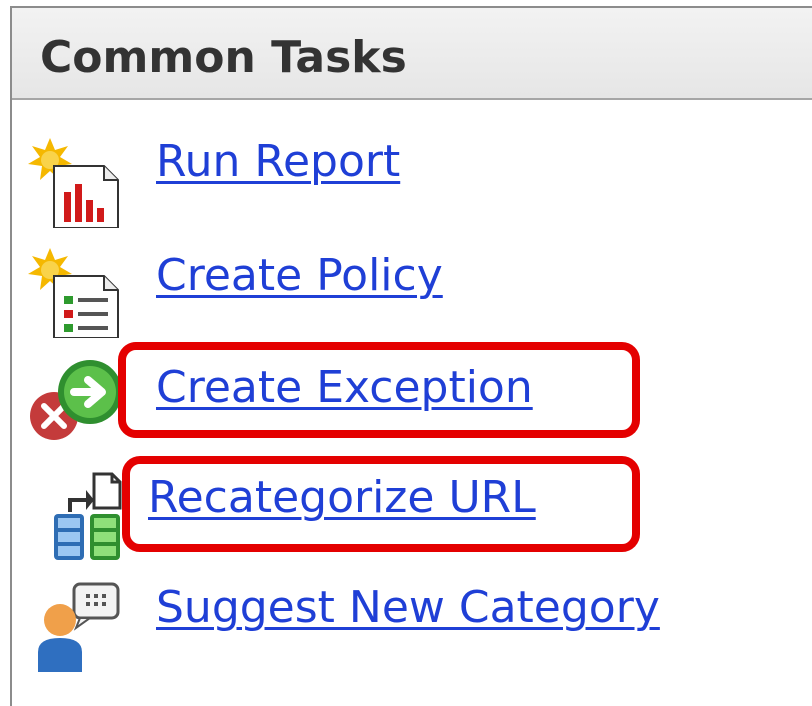  I want to click on suggest-category-icon, so click(78, 626).